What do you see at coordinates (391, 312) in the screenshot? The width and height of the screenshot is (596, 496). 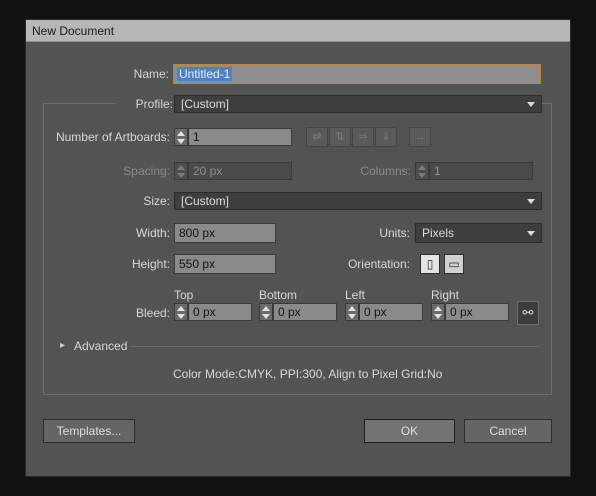 I see `bleed-left-input: 0 px` at bounding box center [391, 312].